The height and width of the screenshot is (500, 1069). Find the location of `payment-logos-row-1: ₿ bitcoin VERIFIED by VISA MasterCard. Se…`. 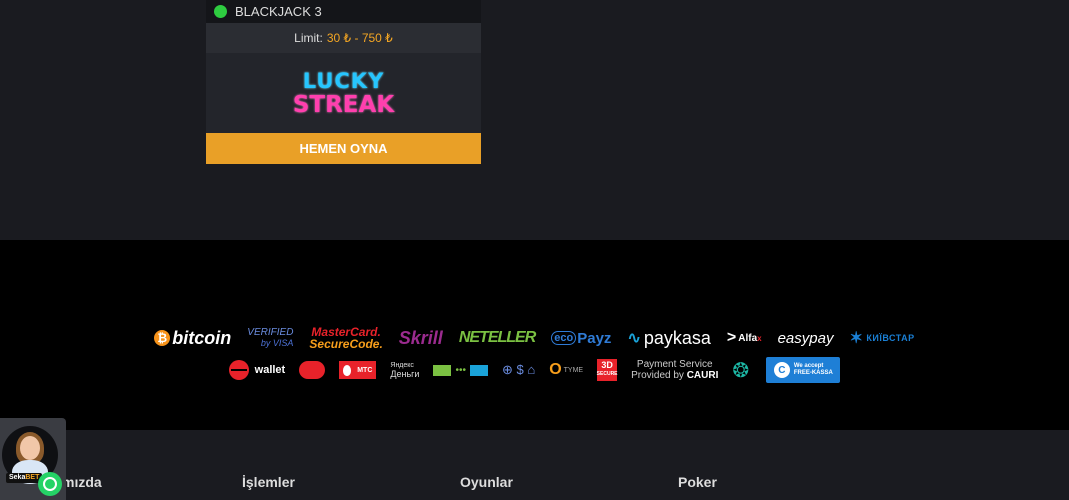

payment-logos-row-1: ₿ bitcoin VERIFIED by VISA MasterCard. Se… is located at coordinates (534, 338).